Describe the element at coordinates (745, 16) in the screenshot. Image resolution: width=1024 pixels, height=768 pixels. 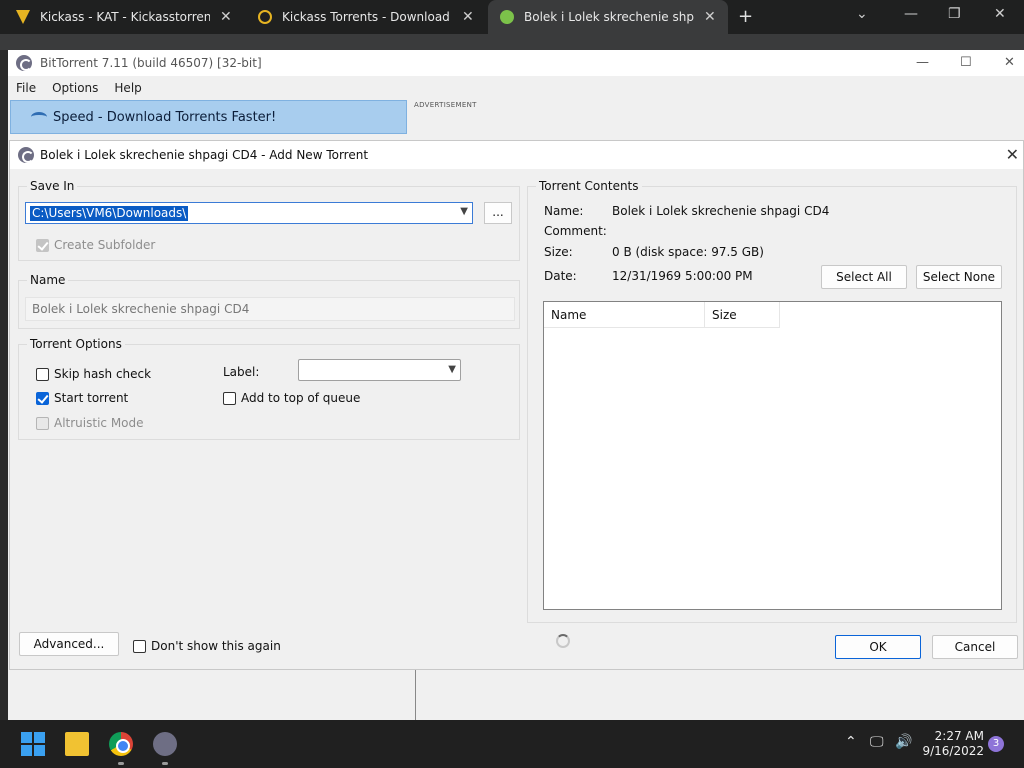
I see `new-tab-button: +` at that location.